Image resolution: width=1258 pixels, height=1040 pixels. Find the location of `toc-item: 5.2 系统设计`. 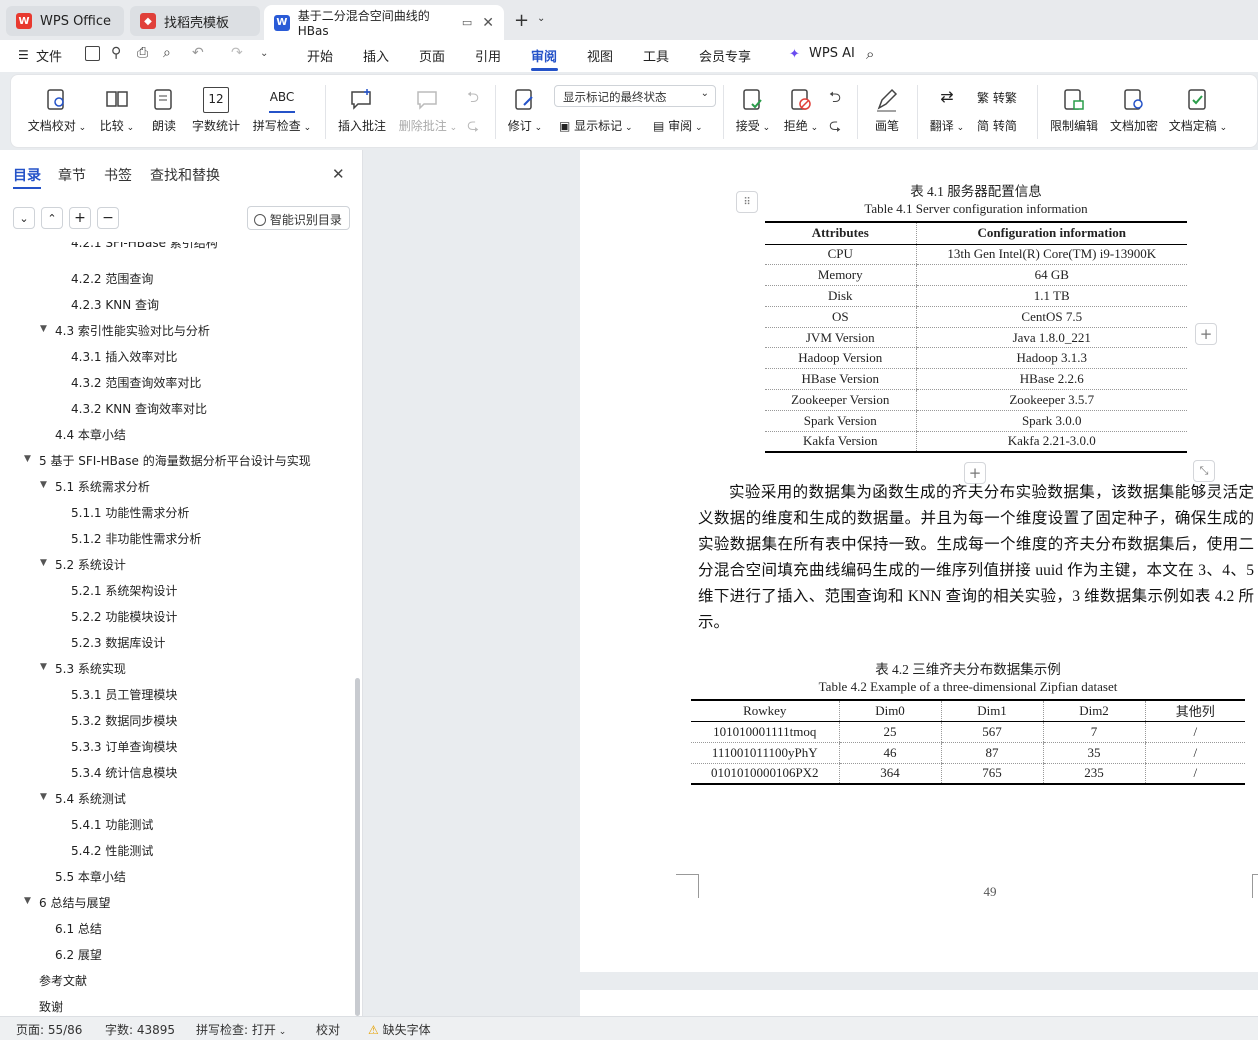

toc-item: 5.2 系统设计 is located at coordinates (90, 564).